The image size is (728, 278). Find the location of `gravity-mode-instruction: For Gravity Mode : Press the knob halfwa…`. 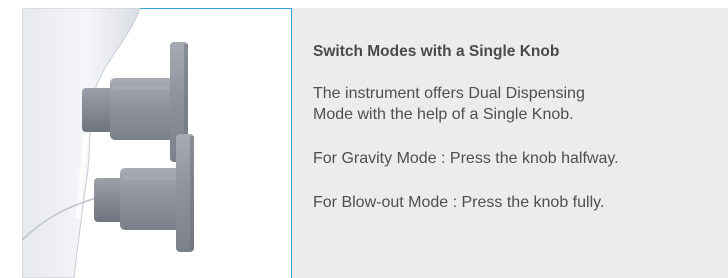

gravity-mode-instruction: For Gravity Mode : Press the knob halfwa… is located at coordinates (466, 158).